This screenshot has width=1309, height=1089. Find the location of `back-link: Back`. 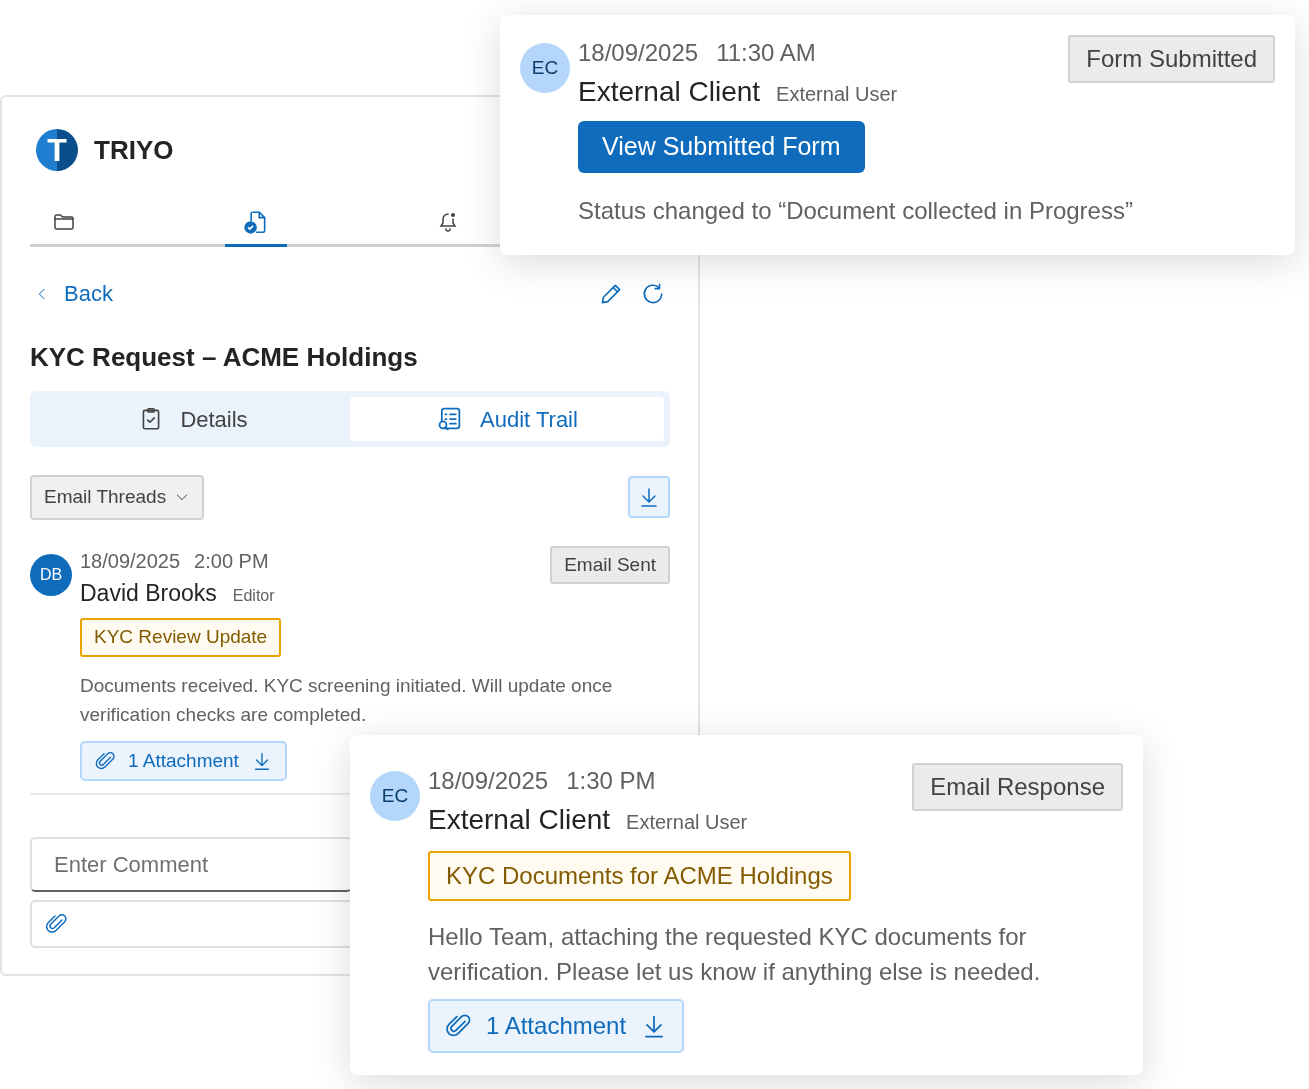

back-link: Back is located at coordinates (71, 293).